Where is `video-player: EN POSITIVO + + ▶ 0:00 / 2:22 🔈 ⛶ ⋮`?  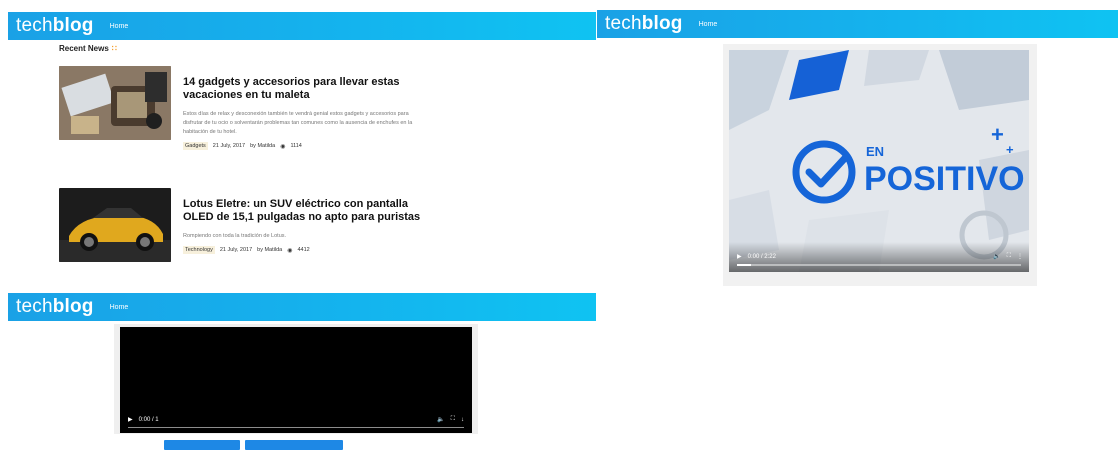 video-player: EN POSITIVO + + ▶ 0:00 / 2:22 🔈 ⛶ ⋮ is located at coordinates (879, 161).